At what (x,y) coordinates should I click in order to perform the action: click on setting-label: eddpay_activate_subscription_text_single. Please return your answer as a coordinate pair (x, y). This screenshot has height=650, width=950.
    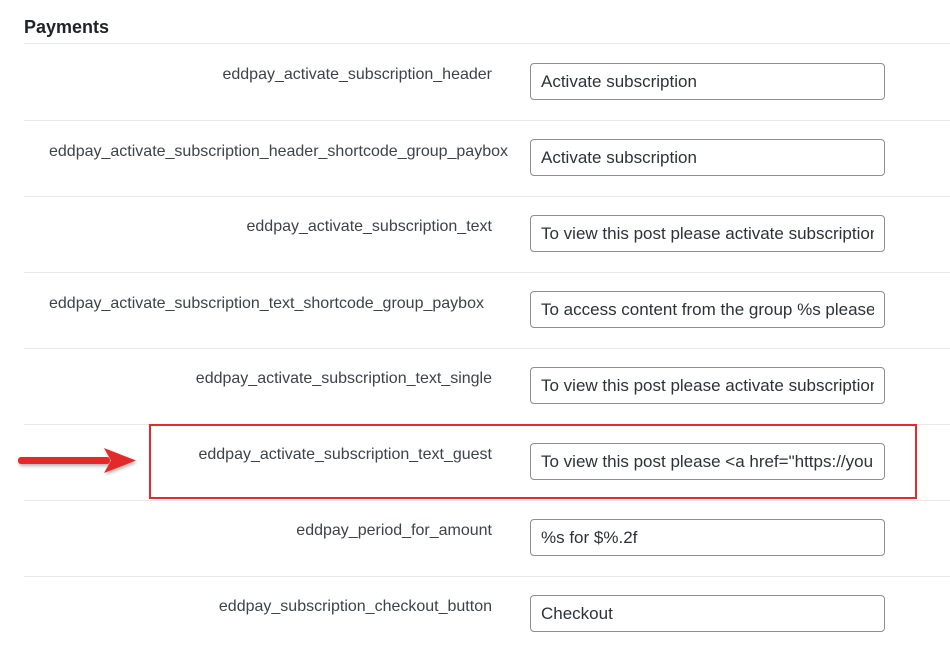
    Looking at the image, I should click on (343, 378).